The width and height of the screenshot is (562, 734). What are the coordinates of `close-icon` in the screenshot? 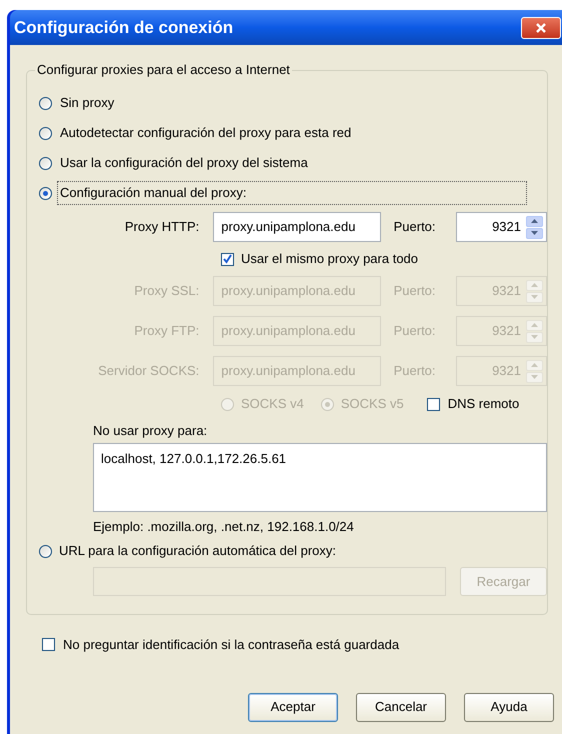 It's located at (541, 27).